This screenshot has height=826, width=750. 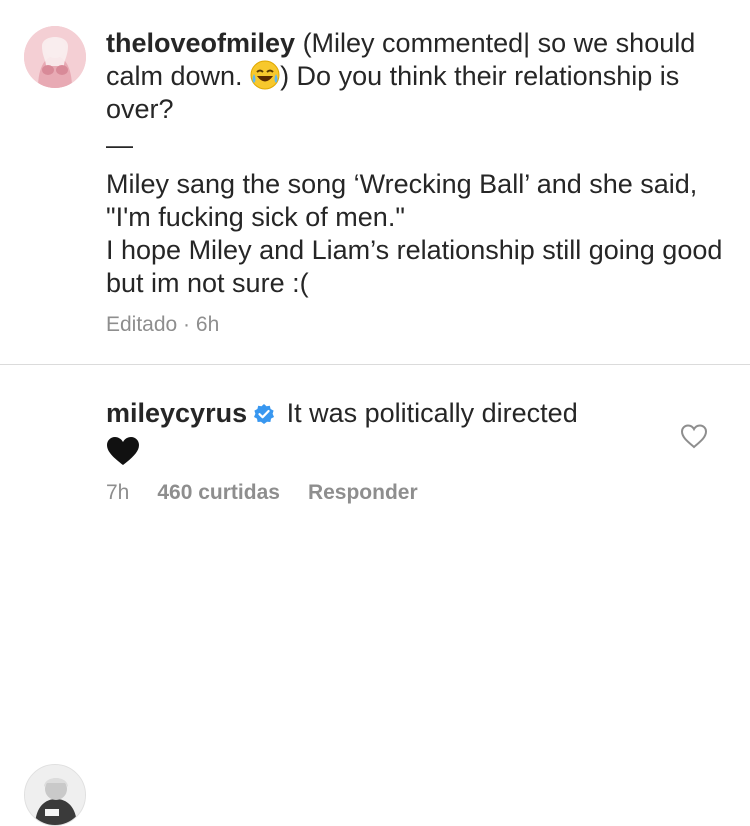 What do you see at coordinates (218, 492) in the screenshot?
I see `likes-count-link: 460 curtidas` at bounding box center [218, 492].